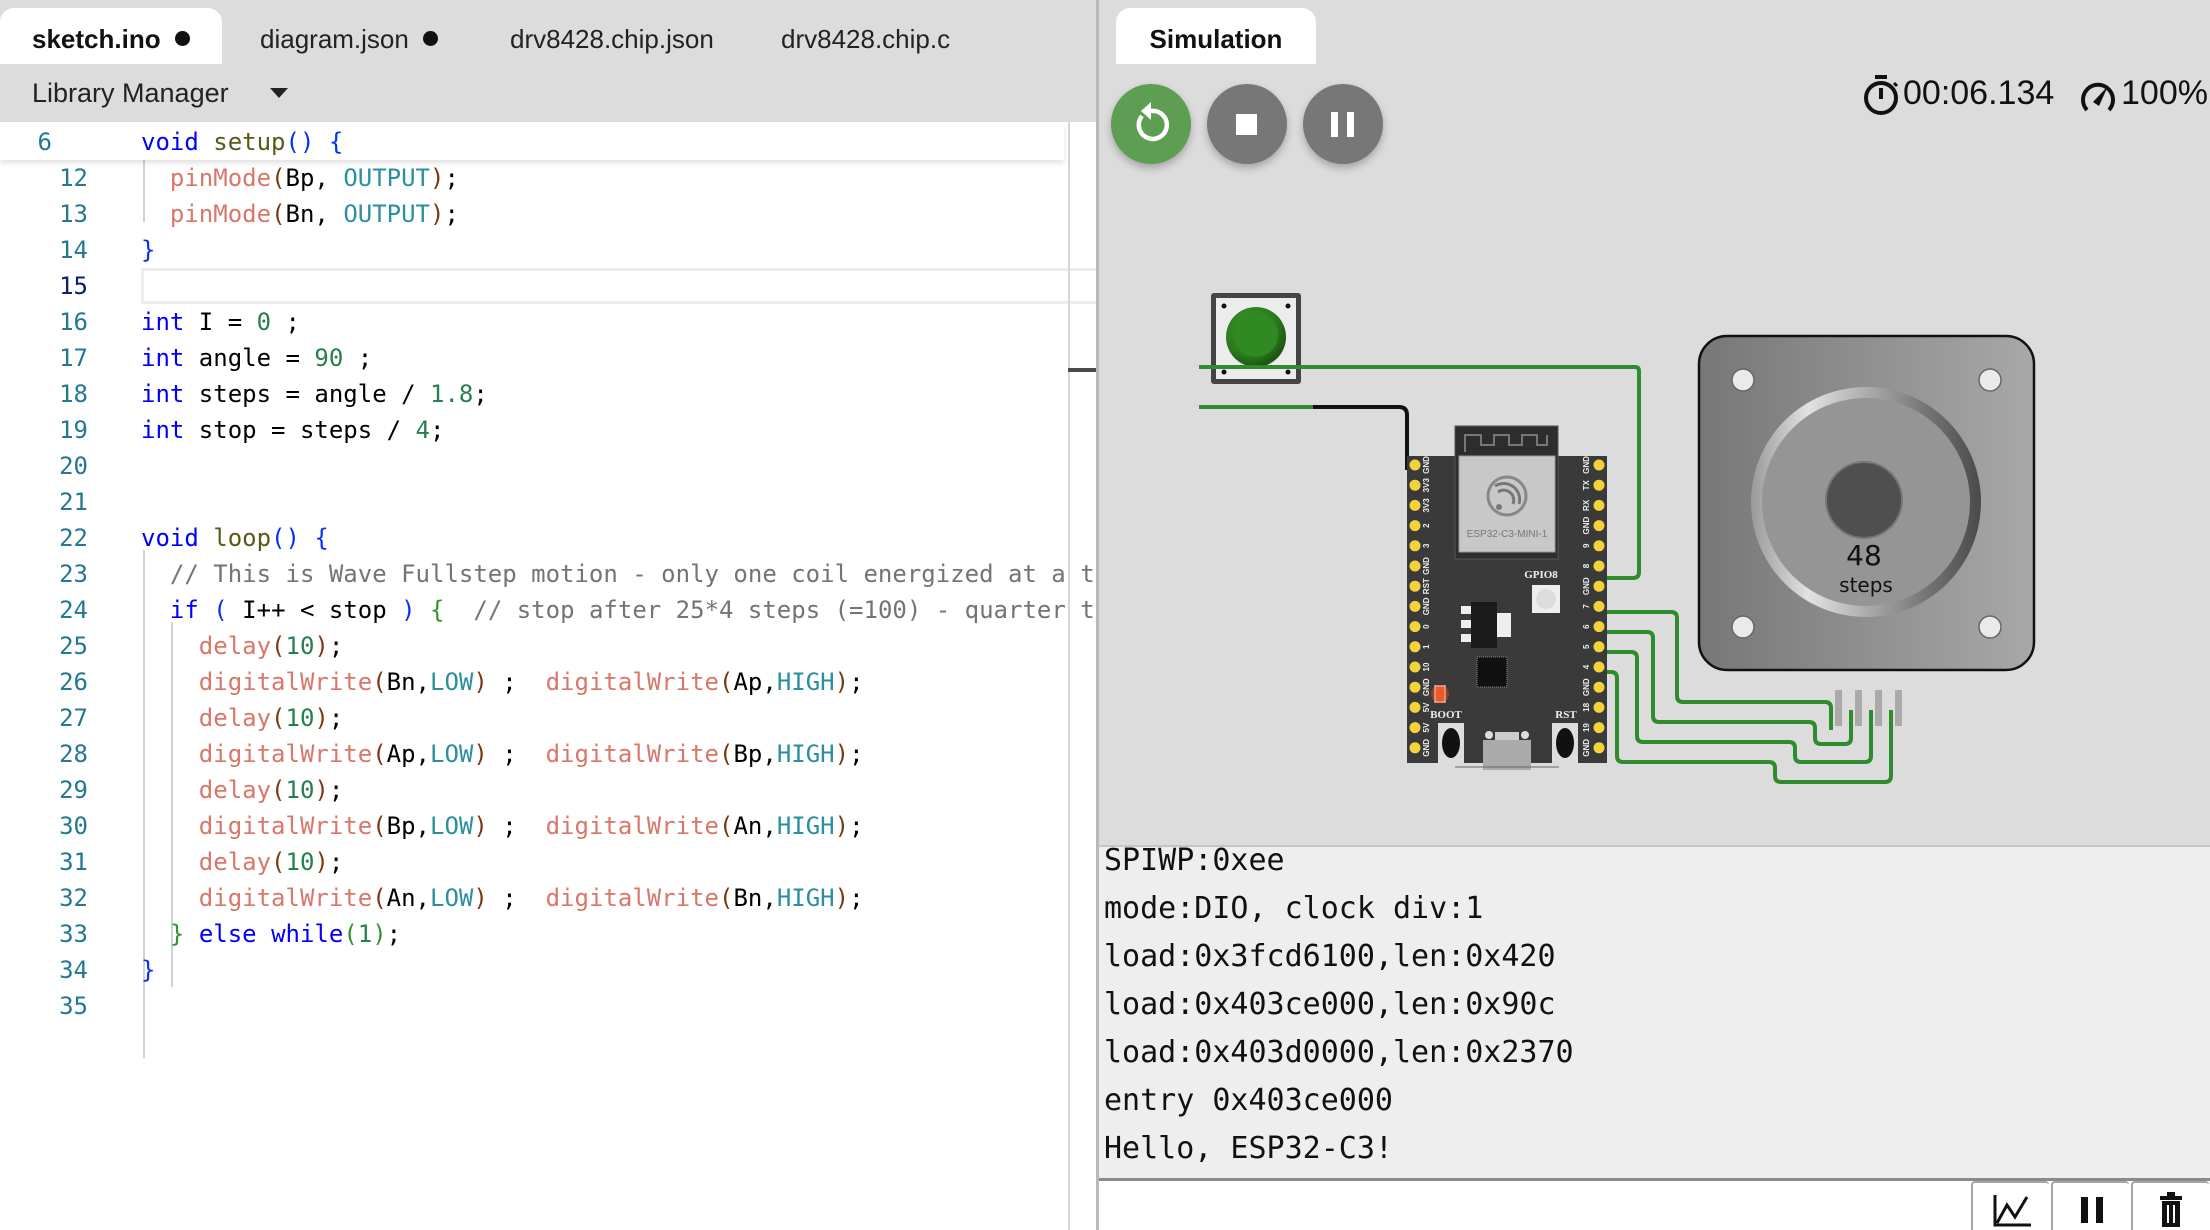  What do you see at coordinates (2010, 1205) in the screenshot?
I see `serial-plotter-button` at bounding box center [2010, 1205].